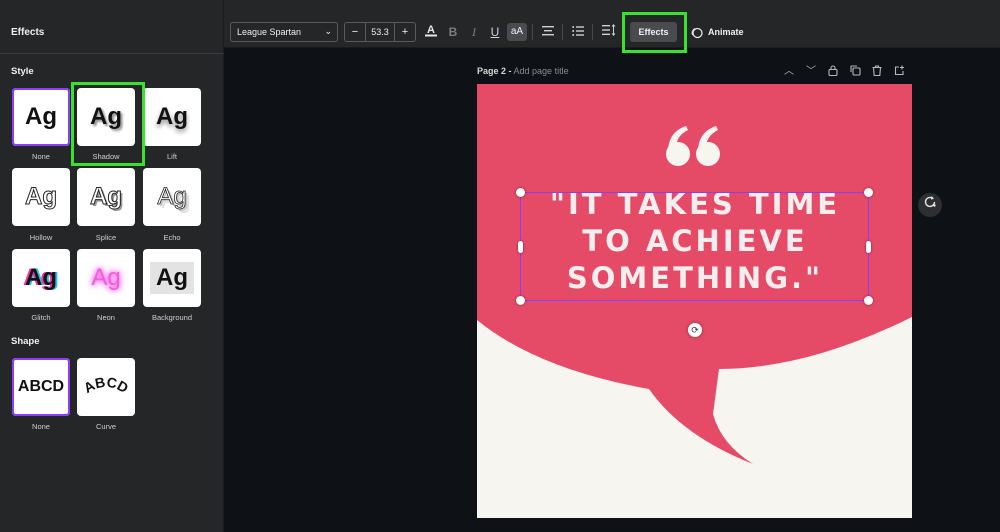 This screenshot has height=532, width=1000. I want to click on quote-line: SOMETHING.", so click(695, 278).